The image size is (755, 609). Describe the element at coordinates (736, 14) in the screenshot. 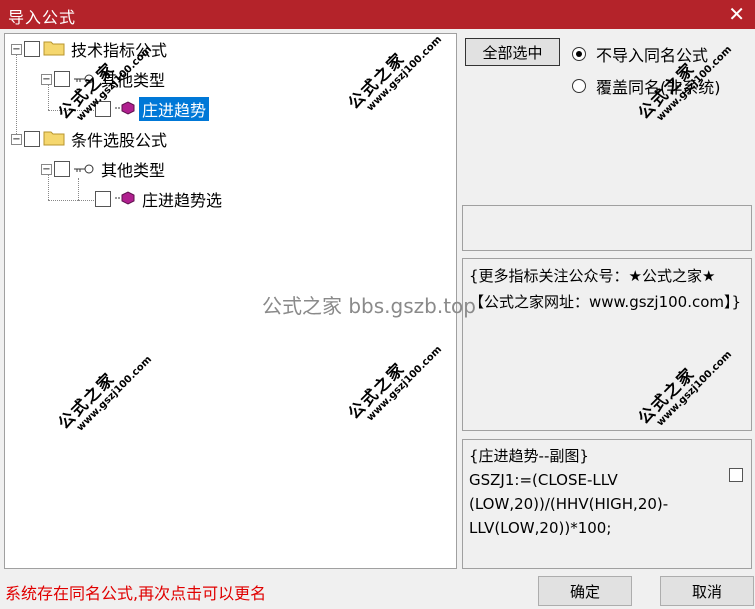

I see `close-icon: ✕` at that location.